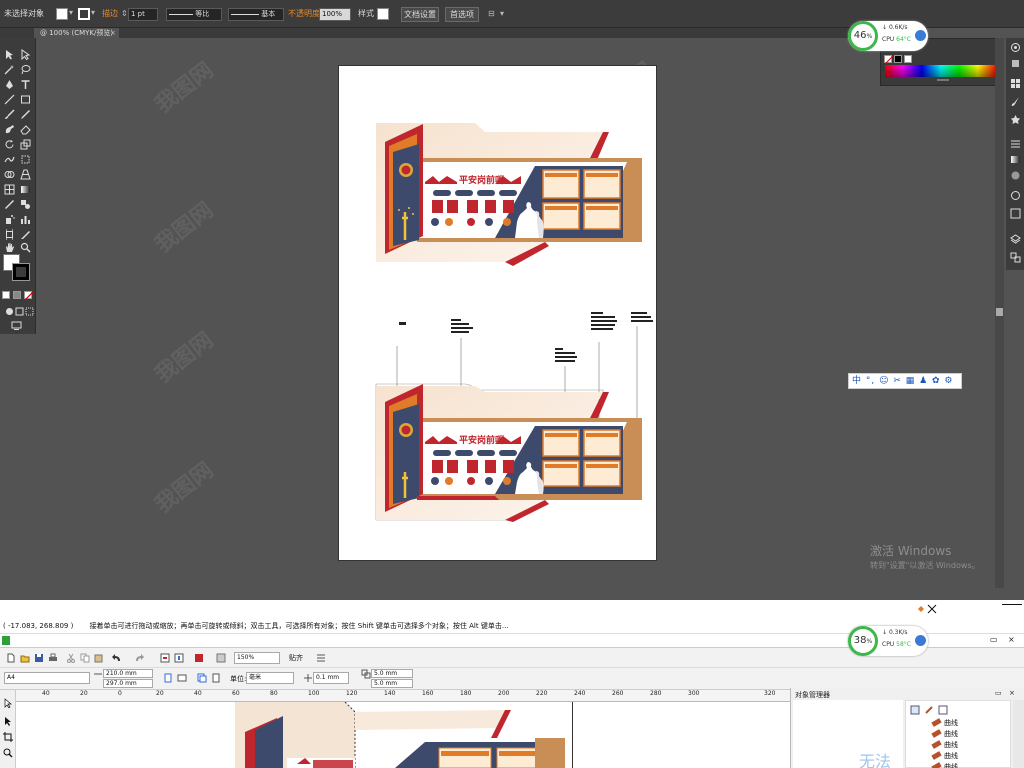 This screenshot has width=1024, height=768. I want to click on options-icon, so click(321, 658).